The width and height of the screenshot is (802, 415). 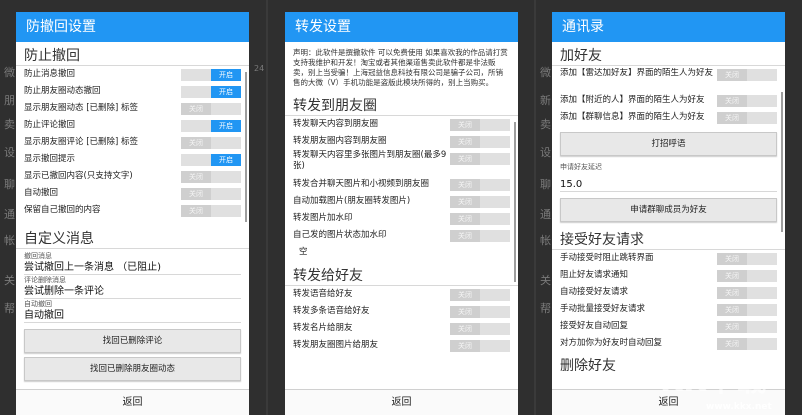 What do you see at coordinates (668, 258) in the screenshot?
I see `setting-row: 手动接受时阻止跳转界面 关闭` at bounding box center [668, 258].